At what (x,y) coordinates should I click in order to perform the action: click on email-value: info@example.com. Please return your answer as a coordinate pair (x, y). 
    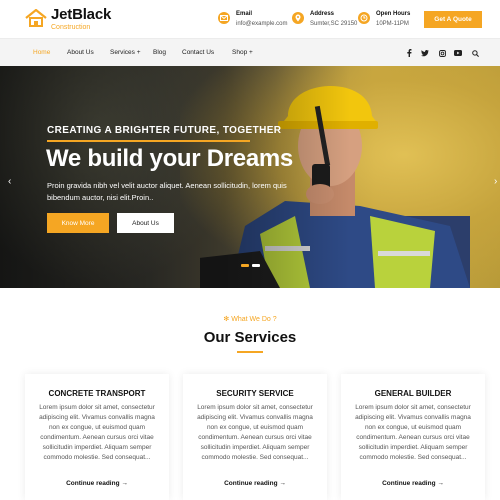
    Looking at the image, I should click on (261, 24).